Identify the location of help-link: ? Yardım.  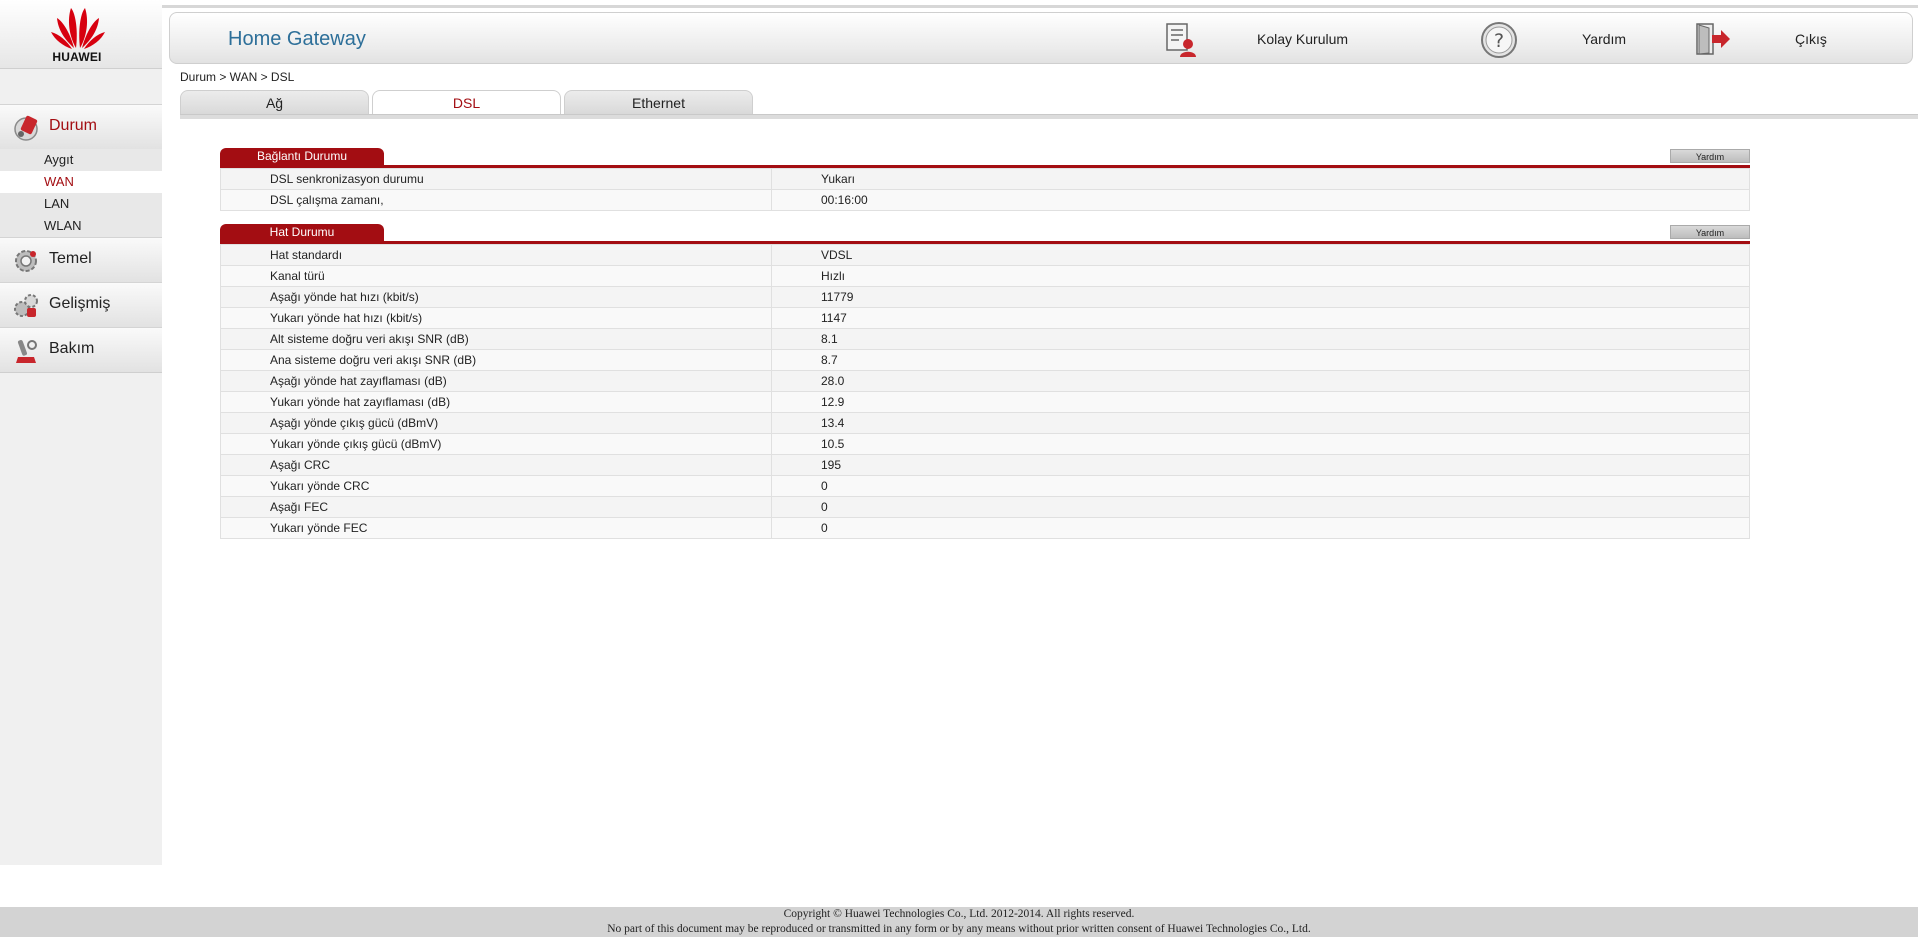
(1570, 39).